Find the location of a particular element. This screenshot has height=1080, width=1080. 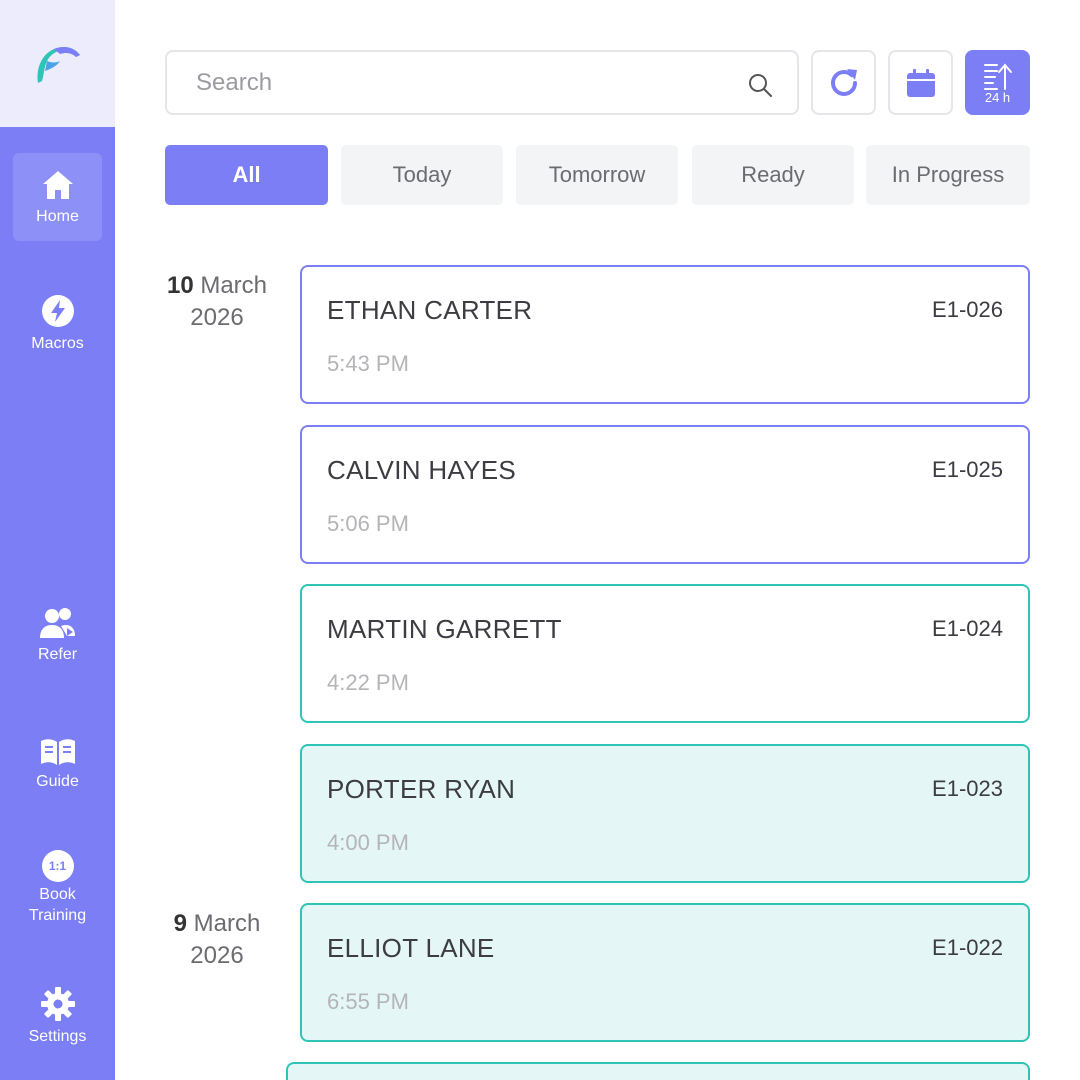

sidebar-item-label: Refer is located at coordinates (57, 654).